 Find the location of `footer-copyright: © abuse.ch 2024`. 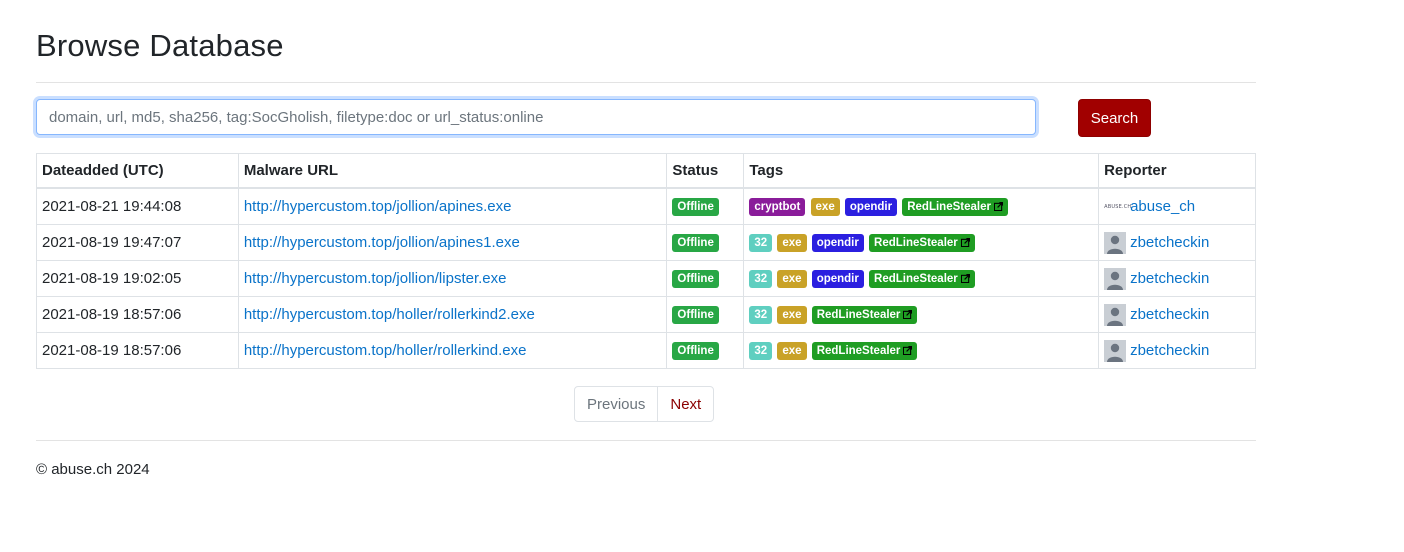

footer-copyright: © abuse.ch 2024 is located at coordinates (93, 469).